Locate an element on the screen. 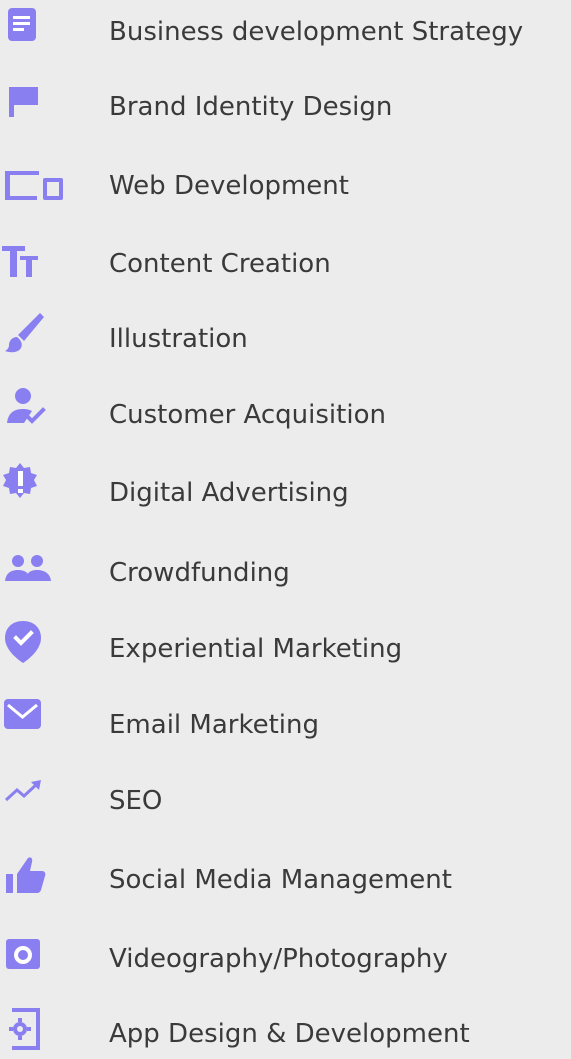  service-label: Business development Strategy is located at coordinates (316, 32).